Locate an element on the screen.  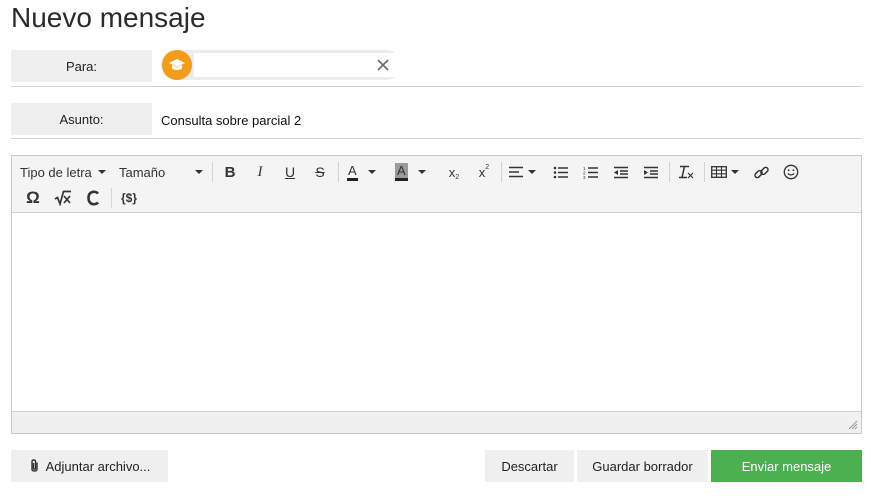
to-label: Para: is located at coordinates (81, 66).